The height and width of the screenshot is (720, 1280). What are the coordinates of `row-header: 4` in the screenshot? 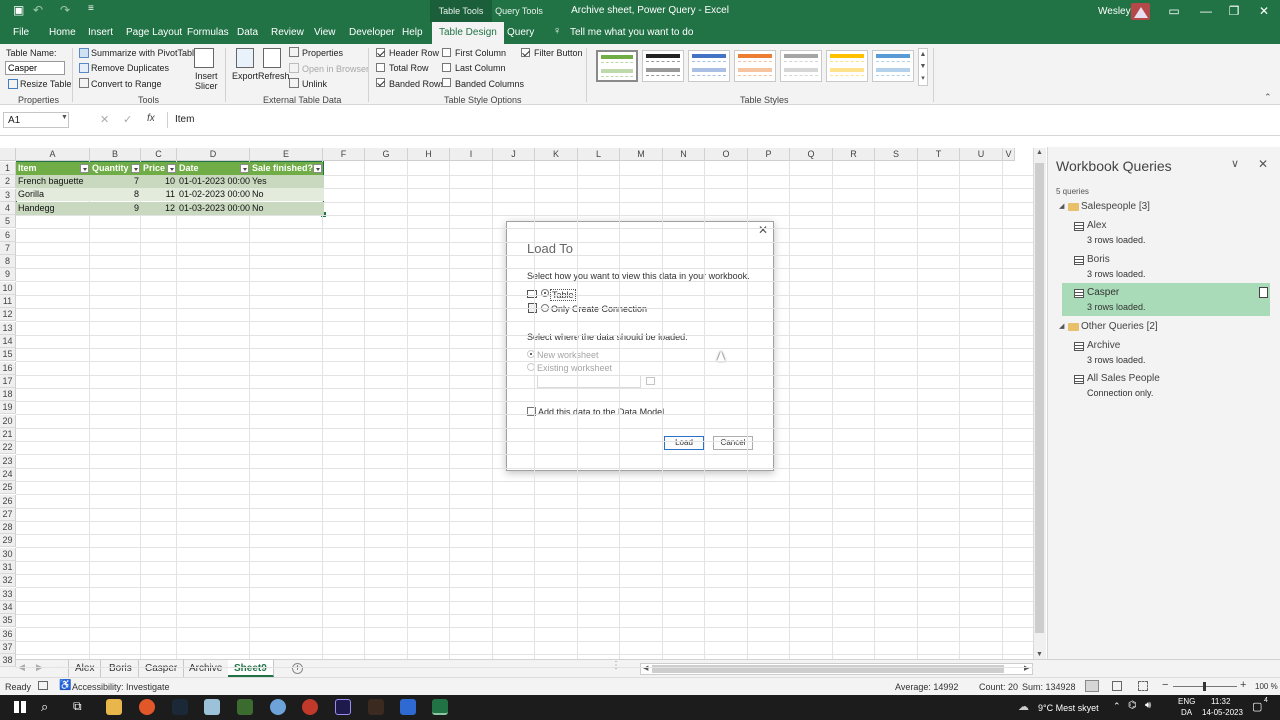 It's located at (8, 208).